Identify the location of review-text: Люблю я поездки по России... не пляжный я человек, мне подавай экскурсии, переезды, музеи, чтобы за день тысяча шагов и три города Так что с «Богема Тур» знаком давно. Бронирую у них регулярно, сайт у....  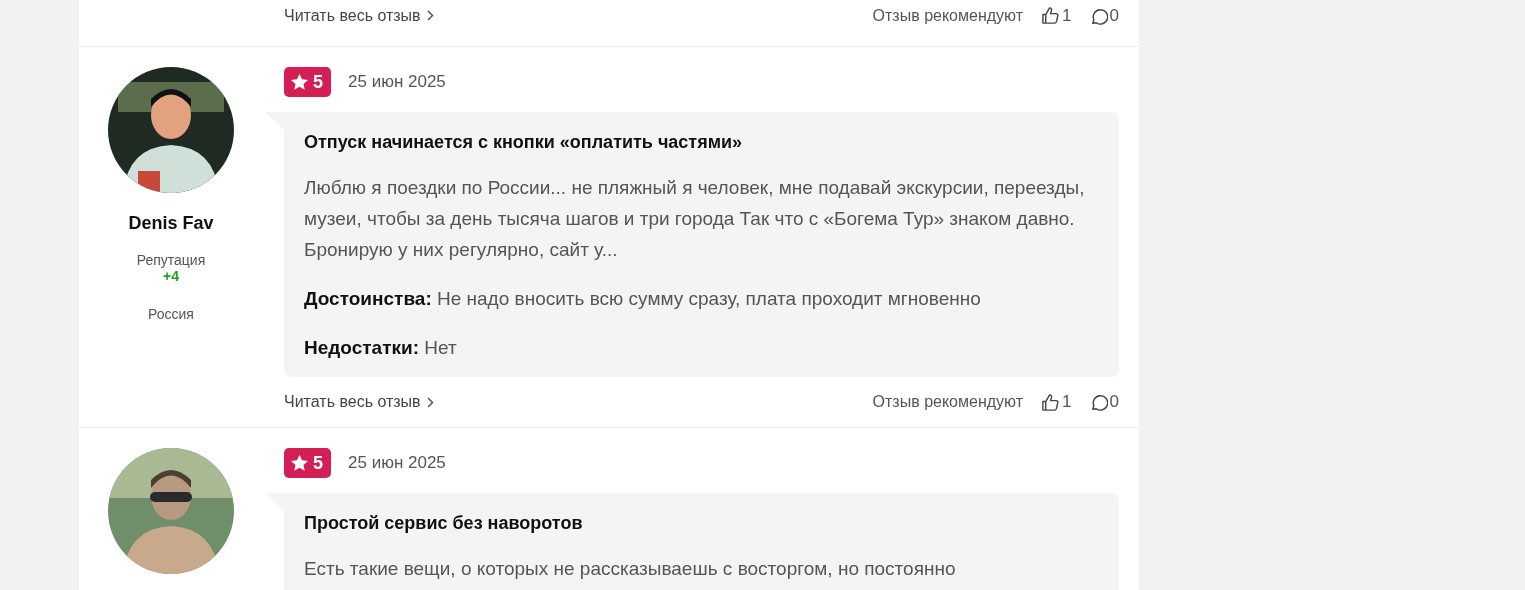
(695, 219).